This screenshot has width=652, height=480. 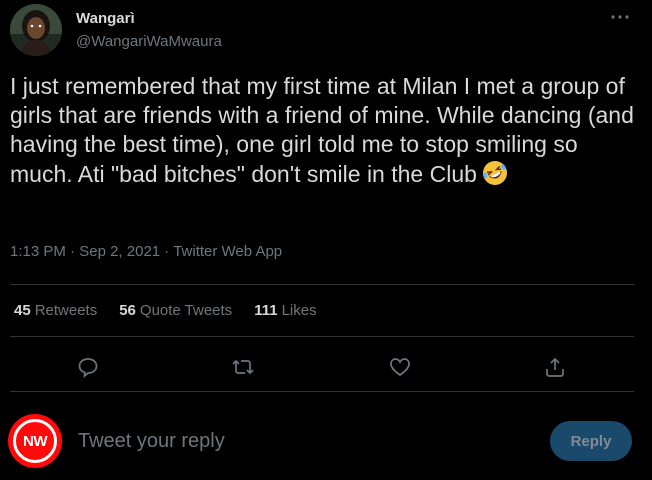 What do you see at coordinates (22, 310) in the screenshot?
I see `retweets-count: 45` at bounding box center [22, 310].